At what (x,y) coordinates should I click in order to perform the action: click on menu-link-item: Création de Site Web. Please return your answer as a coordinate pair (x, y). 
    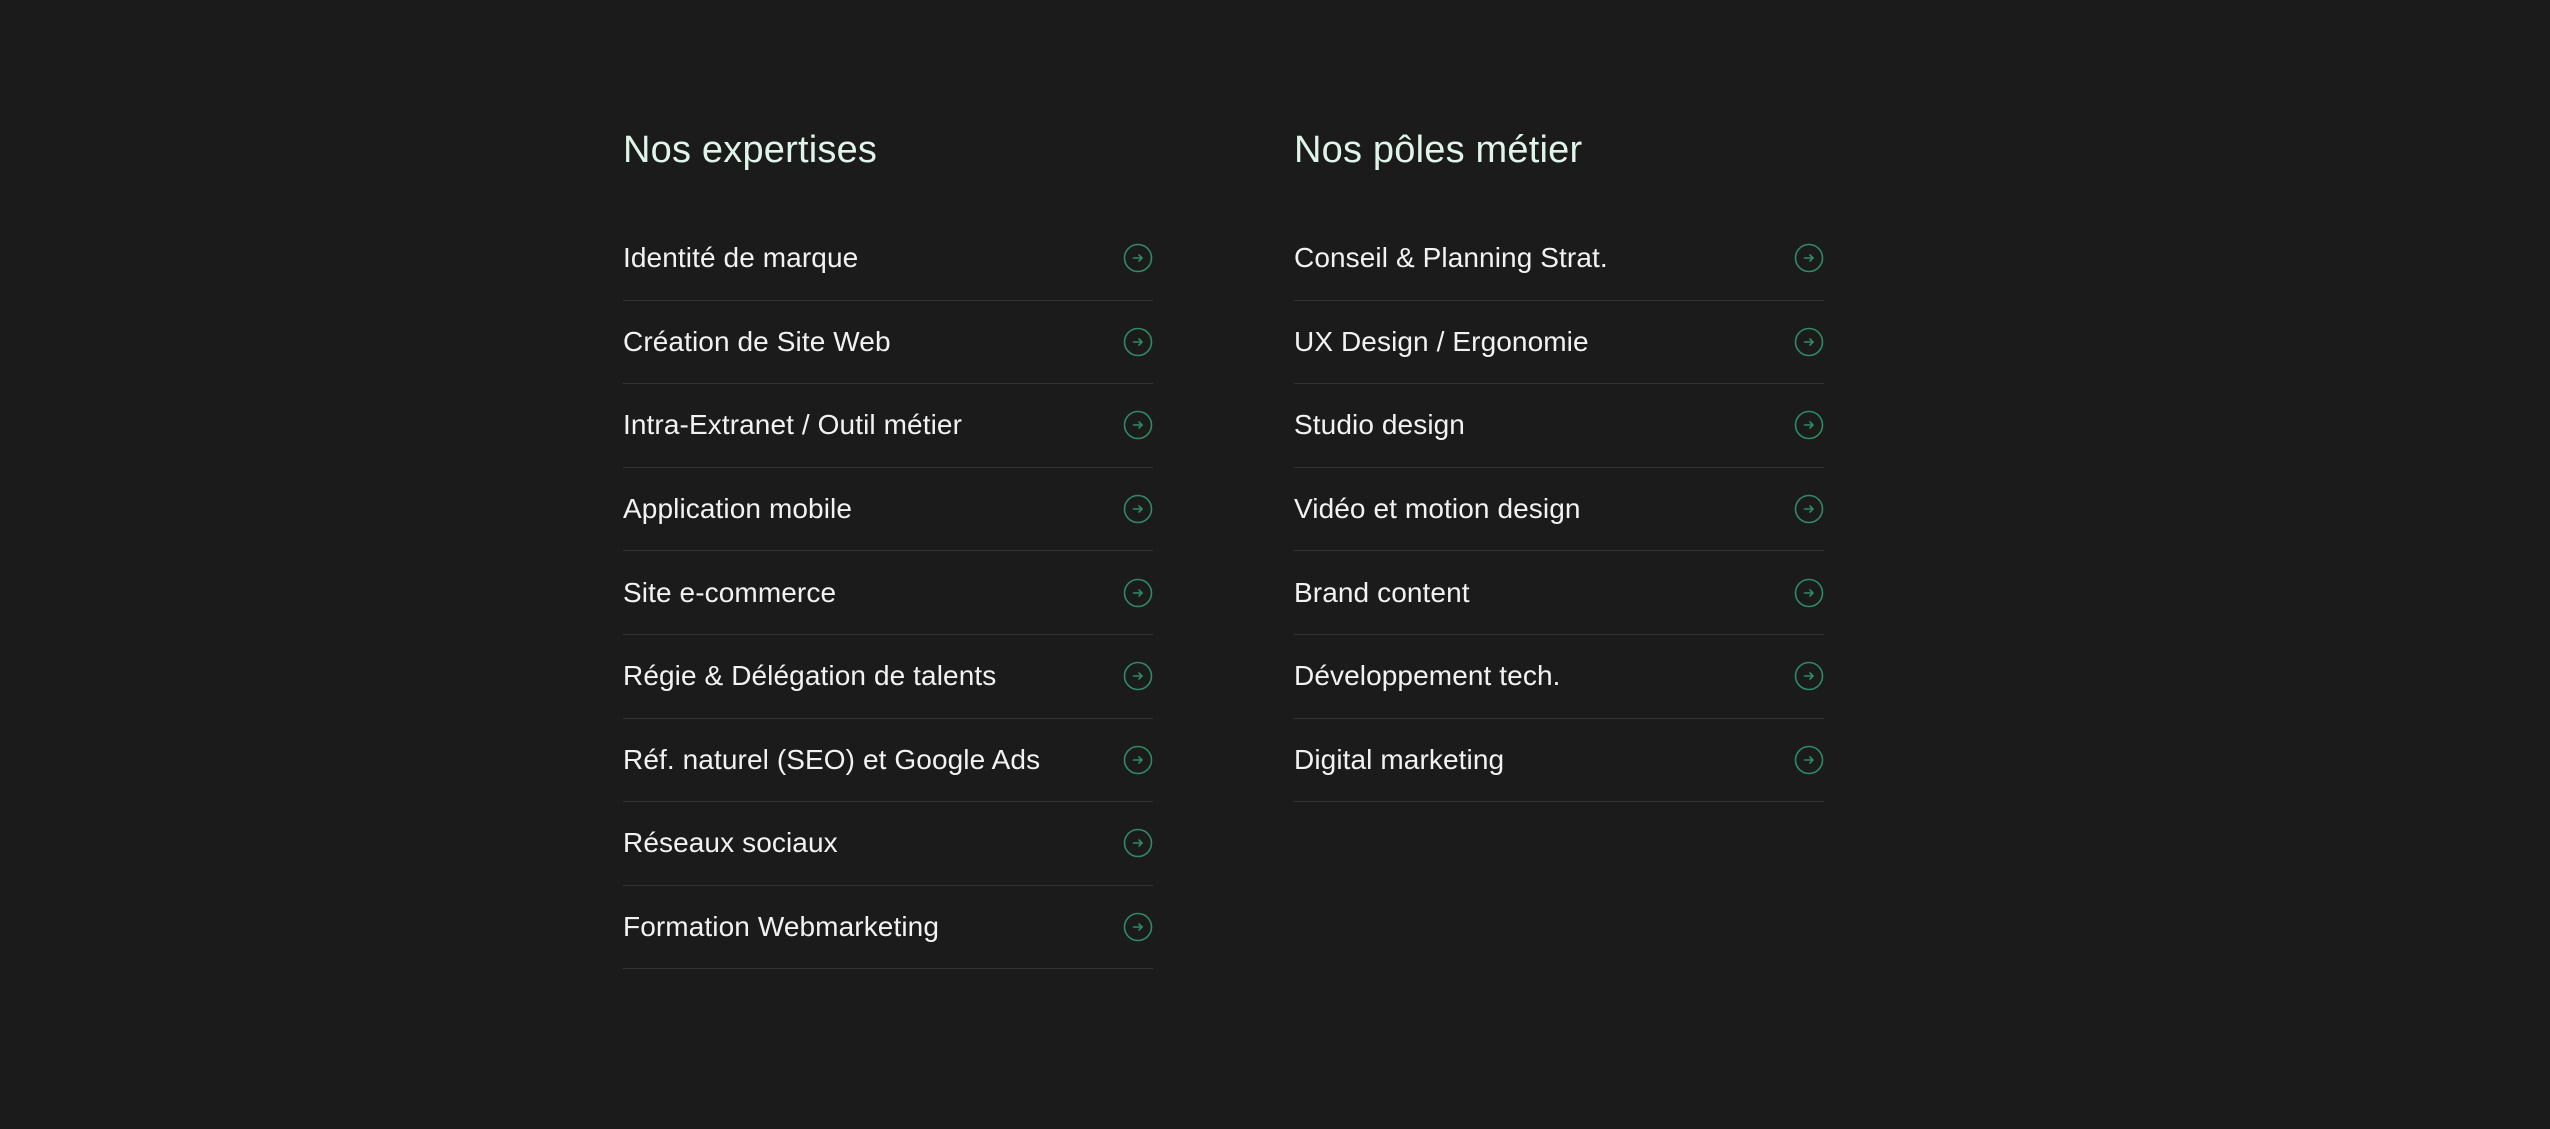
    Looking at the image, I should click on (888, 343).